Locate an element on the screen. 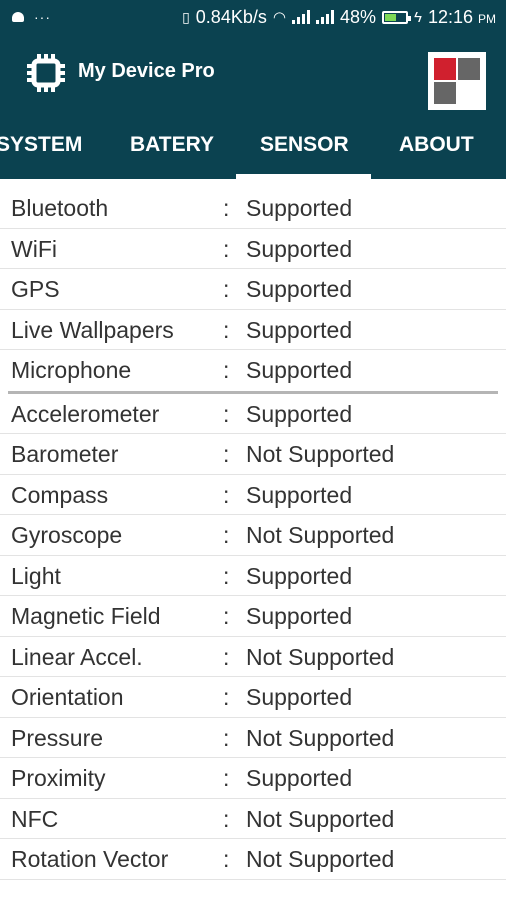 The width and height of the screenshot is (506, 900). wifi-icon: ◠ is located at coordinates (279, 17).